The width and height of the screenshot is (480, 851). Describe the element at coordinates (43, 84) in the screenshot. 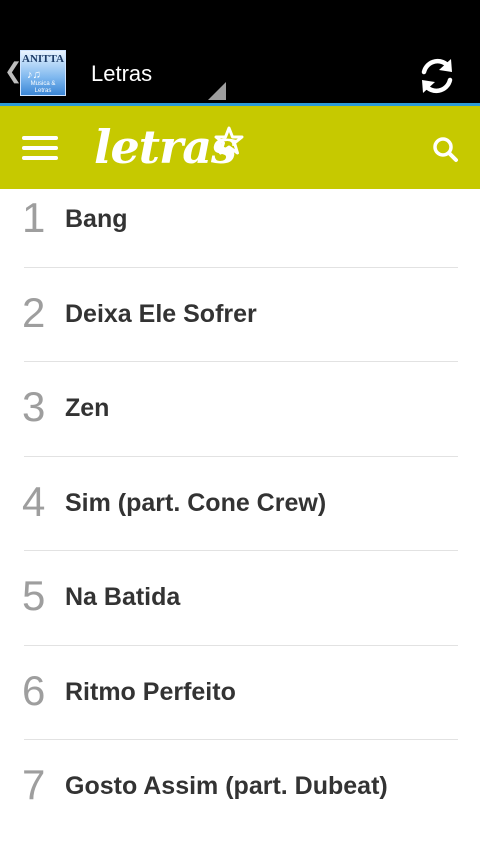

I see `app-icon-line1: Musica &` at that location.